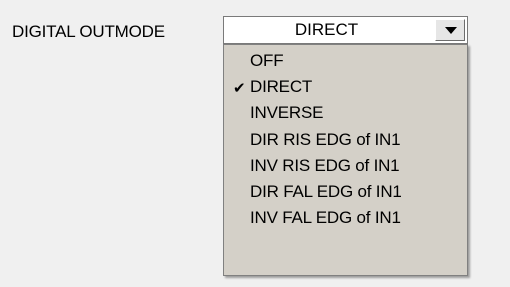 This screenshot has width=510, height=287. I want to click on dropdown-button, so click(450, 30).